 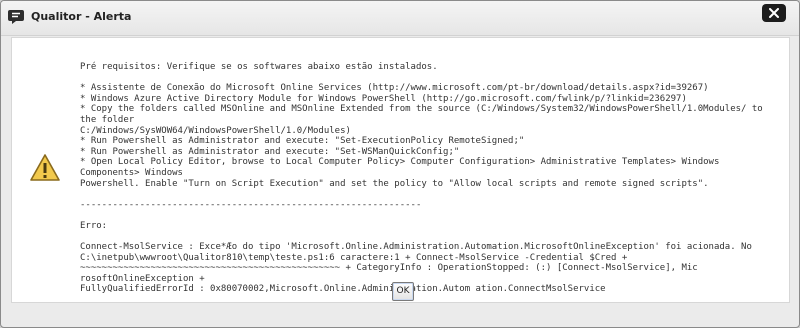 I want to click on chat-bubble-icon, so click(x=16, y=17).